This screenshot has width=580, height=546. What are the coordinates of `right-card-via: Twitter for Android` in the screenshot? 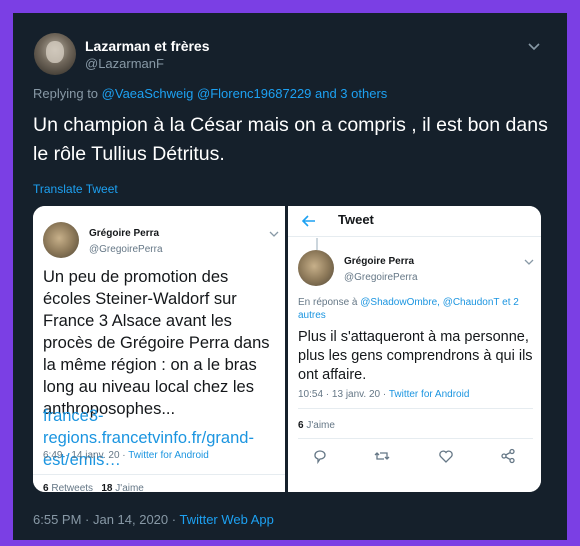 It's located at (429, 394).